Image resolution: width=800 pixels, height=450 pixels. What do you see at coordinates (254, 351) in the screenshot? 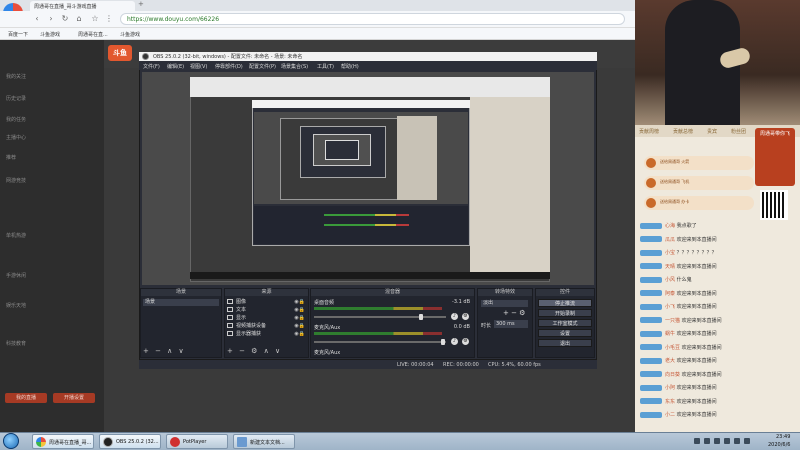
I see `sources-dock-toolbar: + − ⚙ ∧ ∨` at bounding box center [254, 351].